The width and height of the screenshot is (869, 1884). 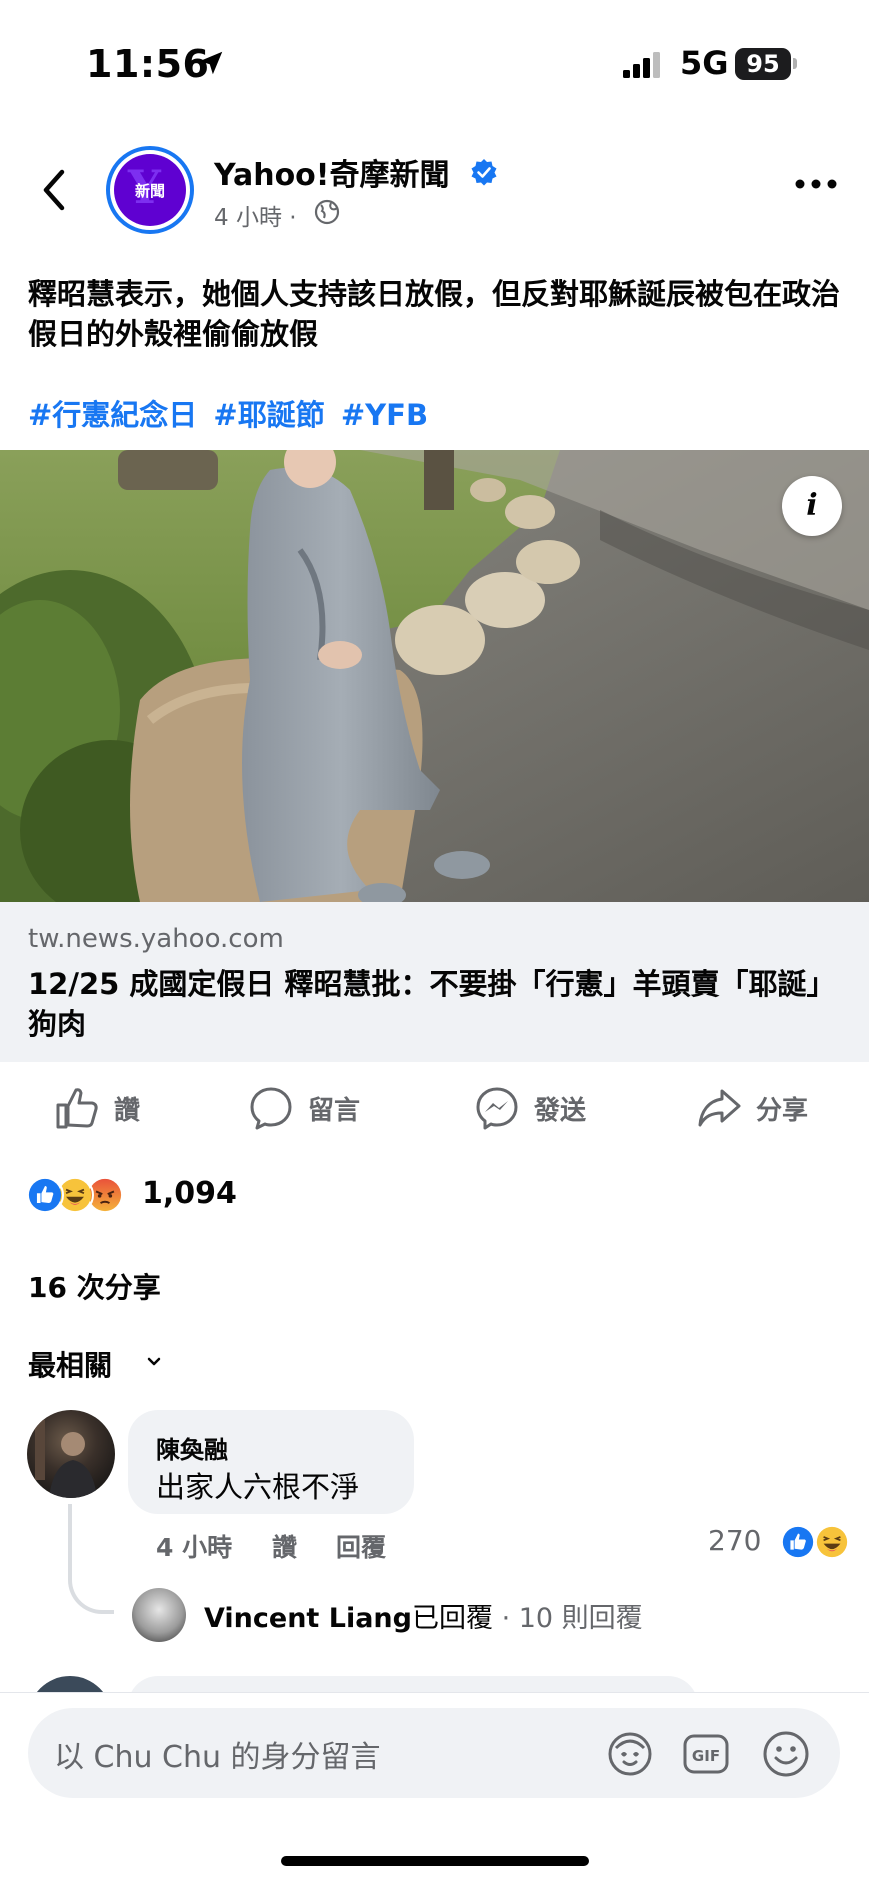 What do you see at coordinates (148, 64) in the screenshot?
I see `status-time: 11:56` at bounding box center [148, 64].